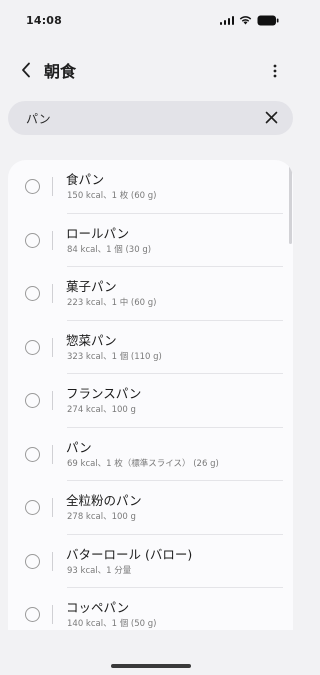 The width and height of the screenshot is (320, 675). What do you see at coordinates (114, 356) in the screenshot?
I see `food-detail: 323 kcal、1 個 (110 g)` at bounding box center [114, 356].